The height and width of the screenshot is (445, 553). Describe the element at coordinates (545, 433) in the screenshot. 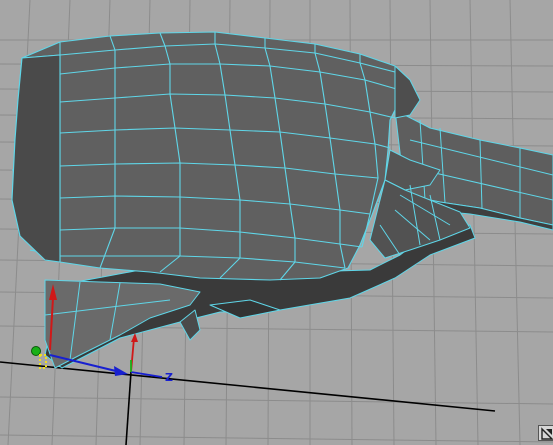

I see `view-cube-icon` at that location.